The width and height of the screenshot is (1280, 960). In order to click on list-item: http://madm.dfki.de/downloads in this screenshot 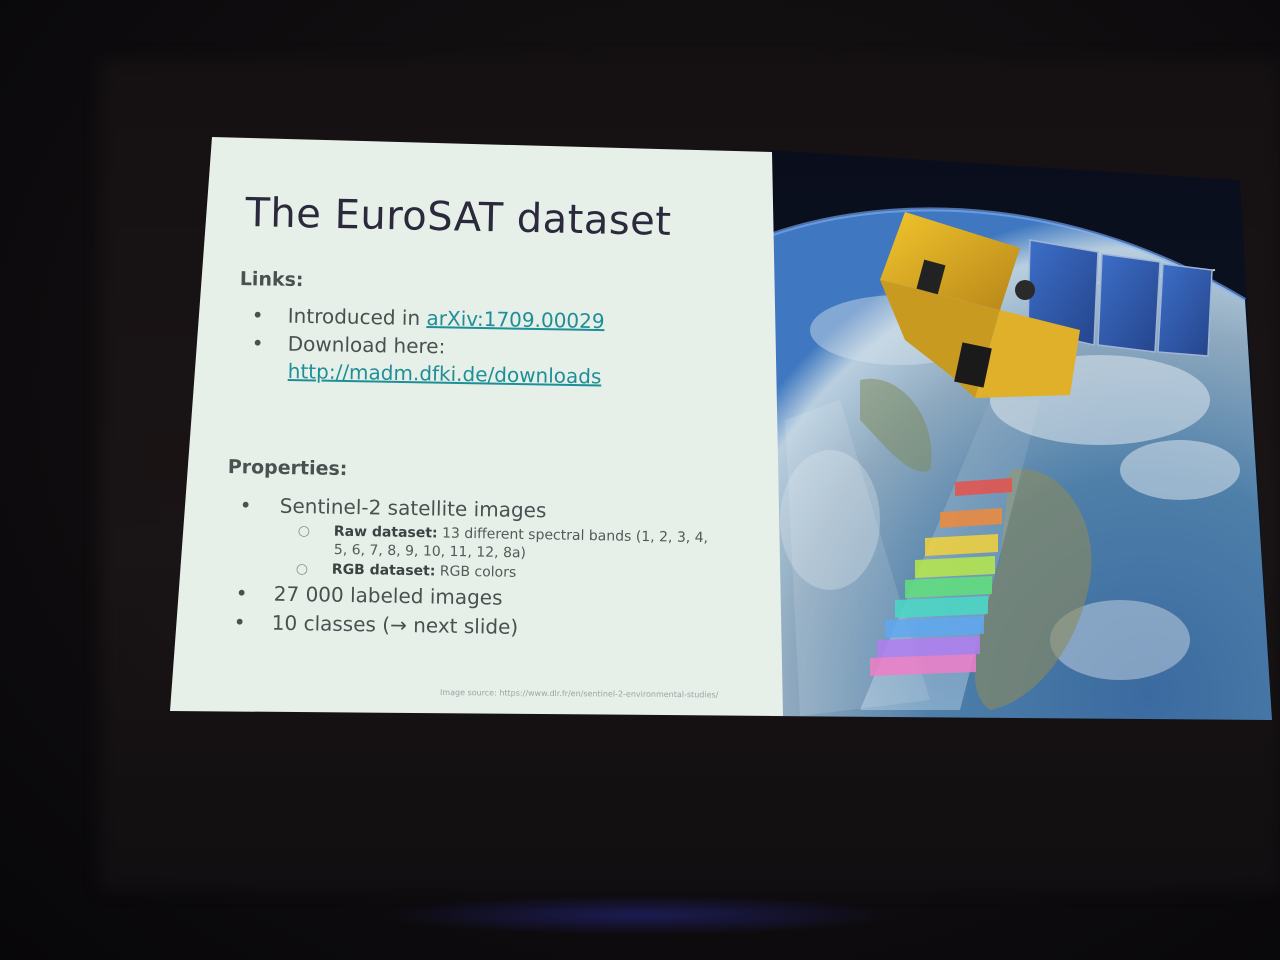, I will do `click(445, 373)`.